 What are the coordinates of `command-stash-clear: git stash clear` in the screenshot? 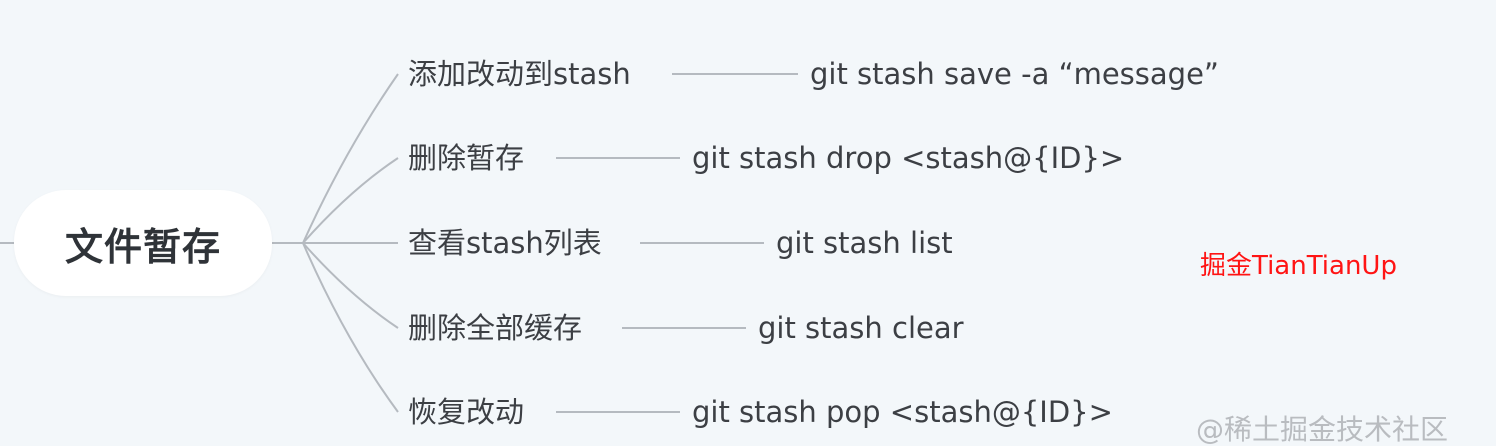 It's located at (861, 328).